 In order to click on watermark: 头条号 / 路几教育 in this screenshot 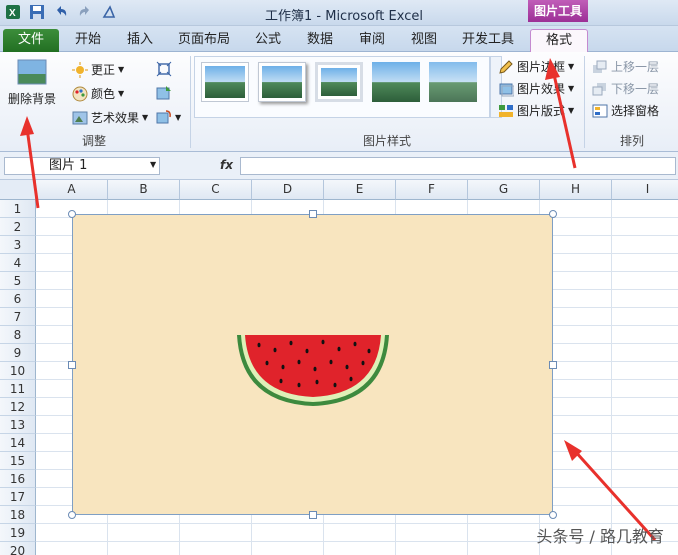, I will do `click(600, 536)`.